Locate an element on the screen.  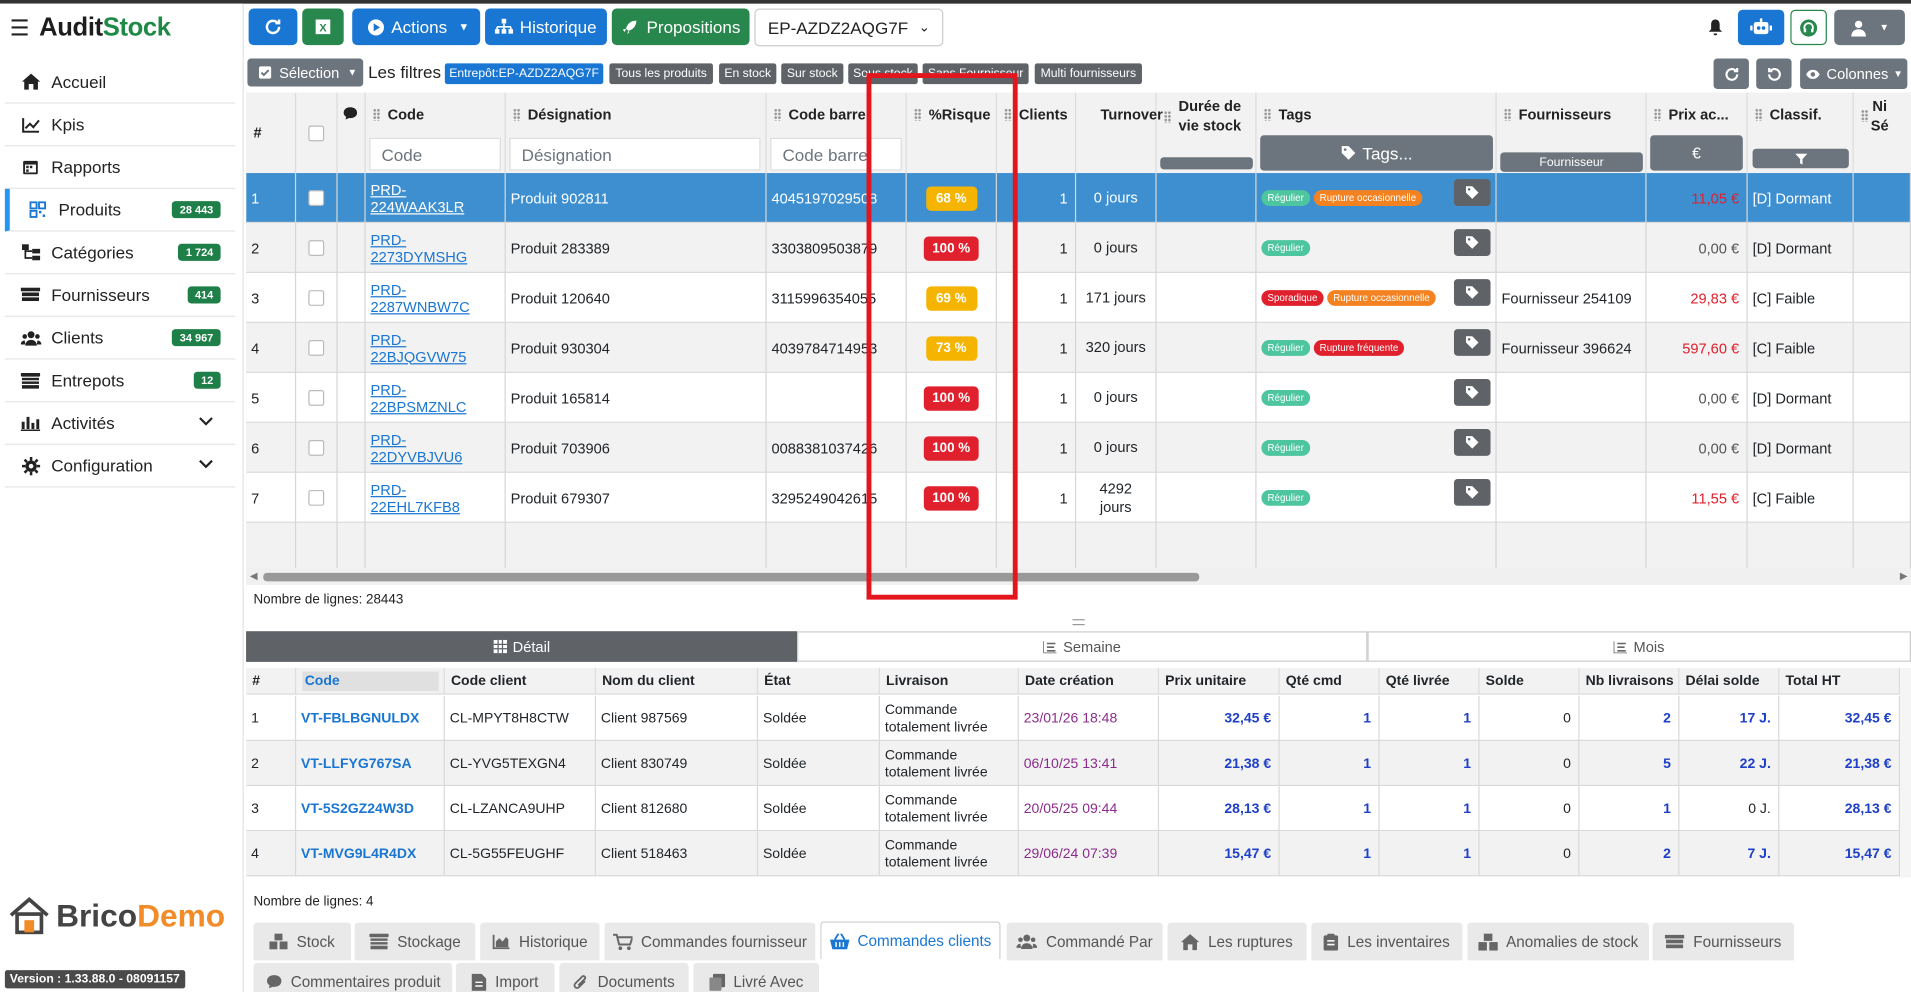
tab-livre-avec: Livré Avec is located at coordinates (756, 977).